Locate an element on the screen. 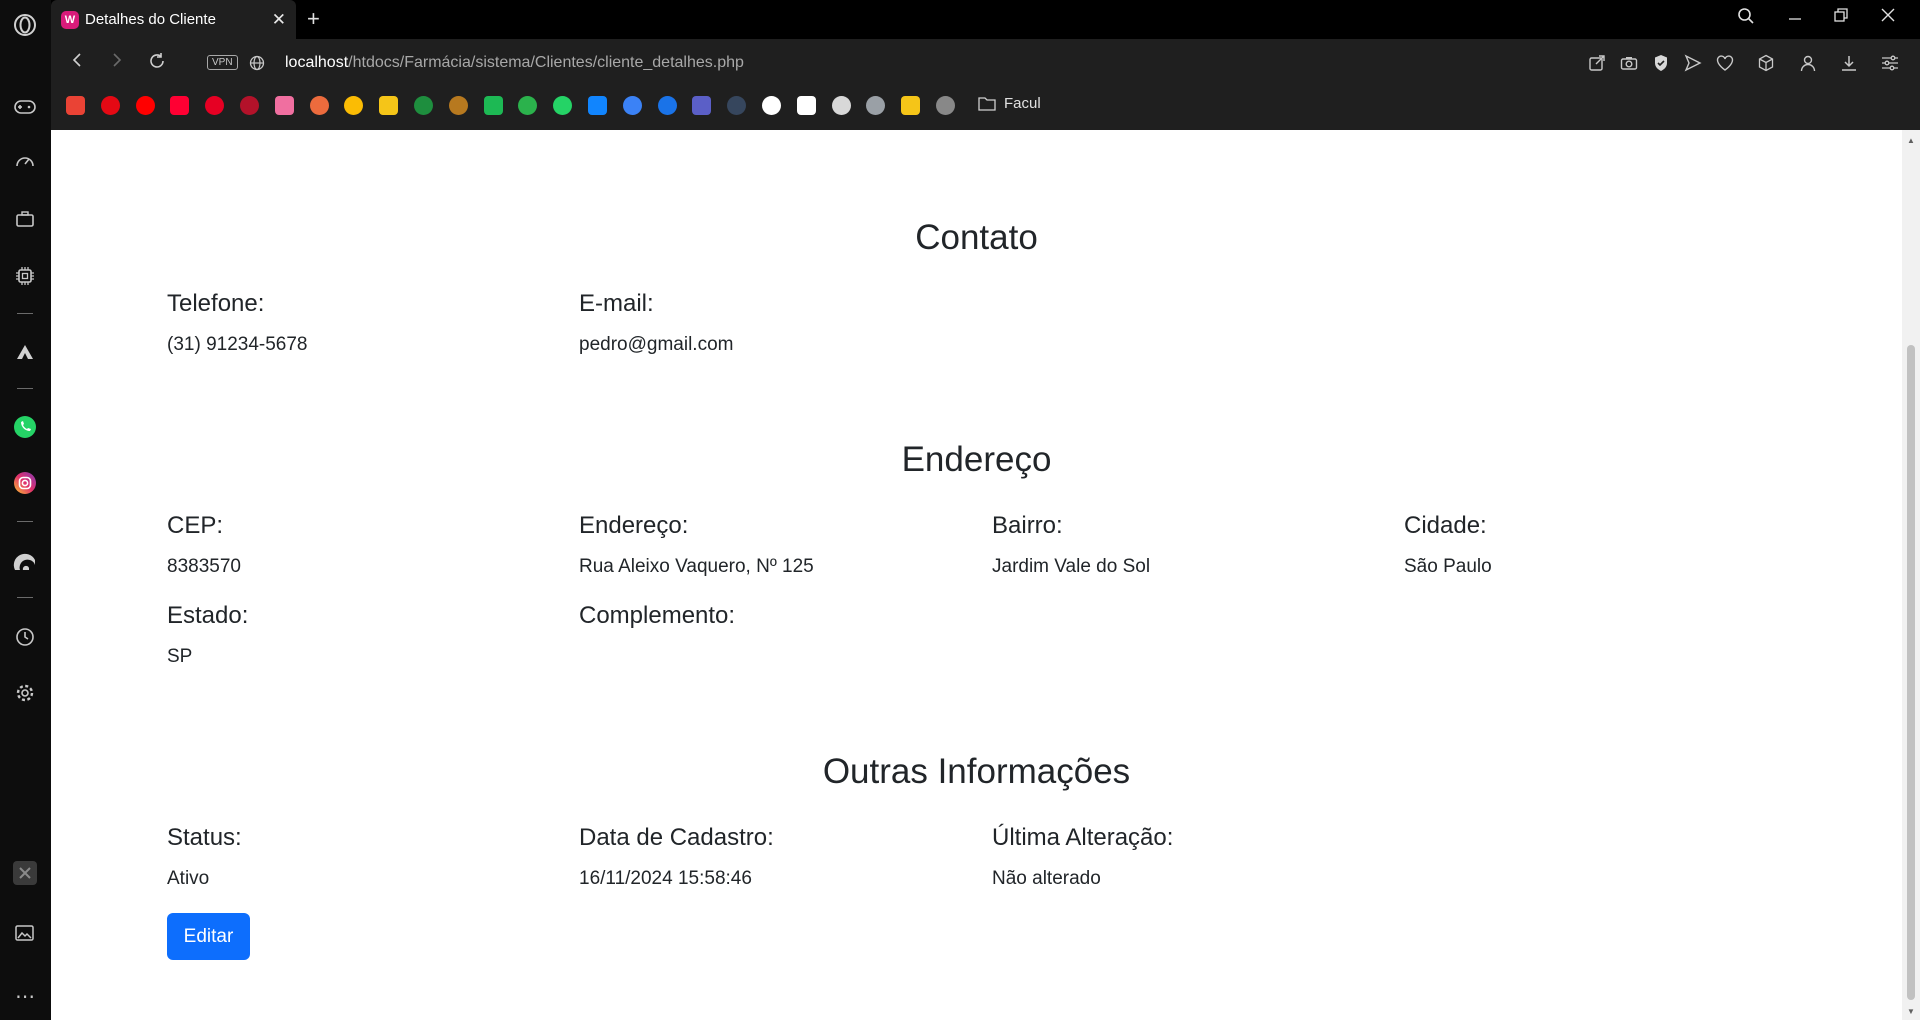  tab-bar: W Detalhes do Cliente ✕ + is located at coordinates (985, 19).